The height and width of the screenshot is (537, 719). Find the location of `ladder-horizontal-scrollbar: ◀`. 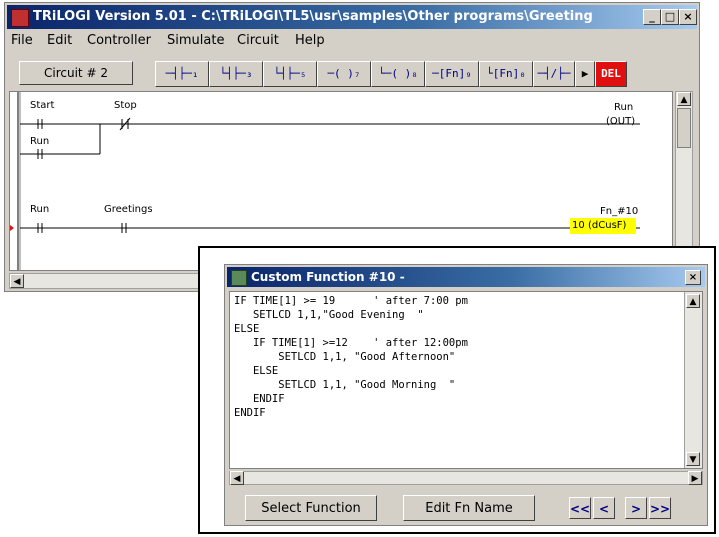

ladder-horizontal-scrollbar: ◀ is located at coordinates (109, 281).